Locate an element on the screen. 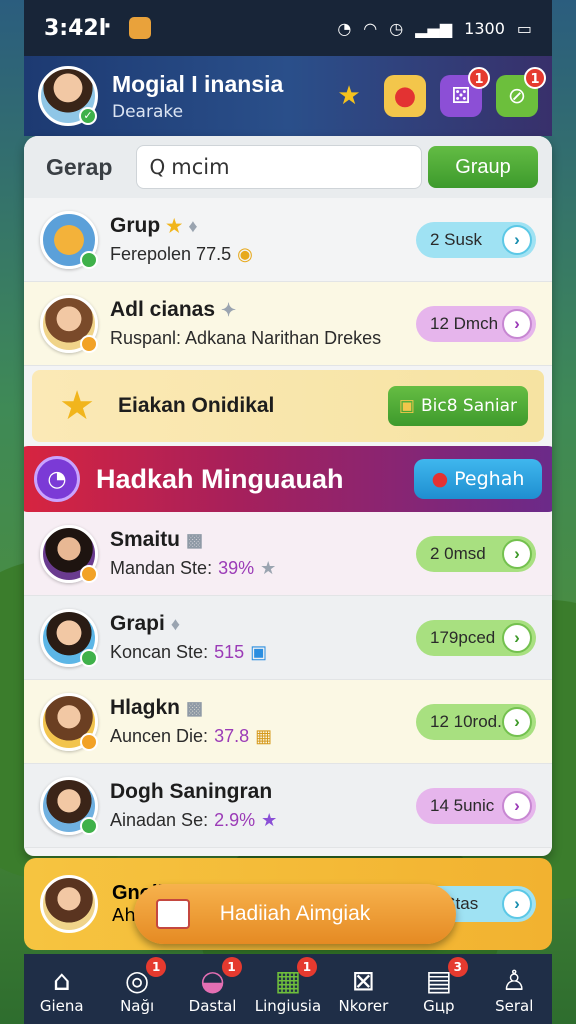 The image size is (576, 1024). claim-reward-button: Hadiiah Aimgiak is located at coordinates (295, 914).